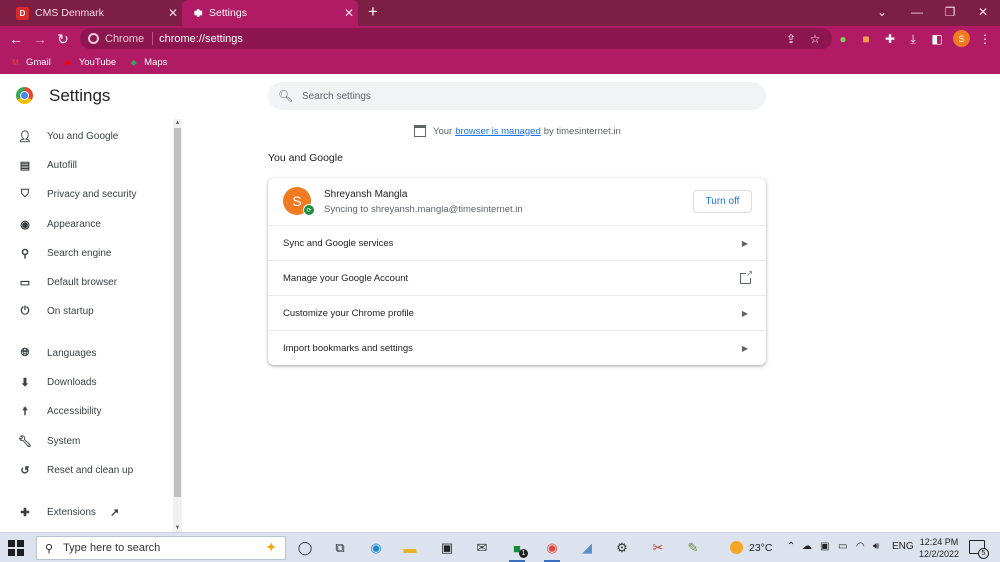 The width and height of the screenshot is (1000, 562). Describe the element at coordinates (70, 311) in the screenshot. I see `sidebar-item-label: On startup` at that location.